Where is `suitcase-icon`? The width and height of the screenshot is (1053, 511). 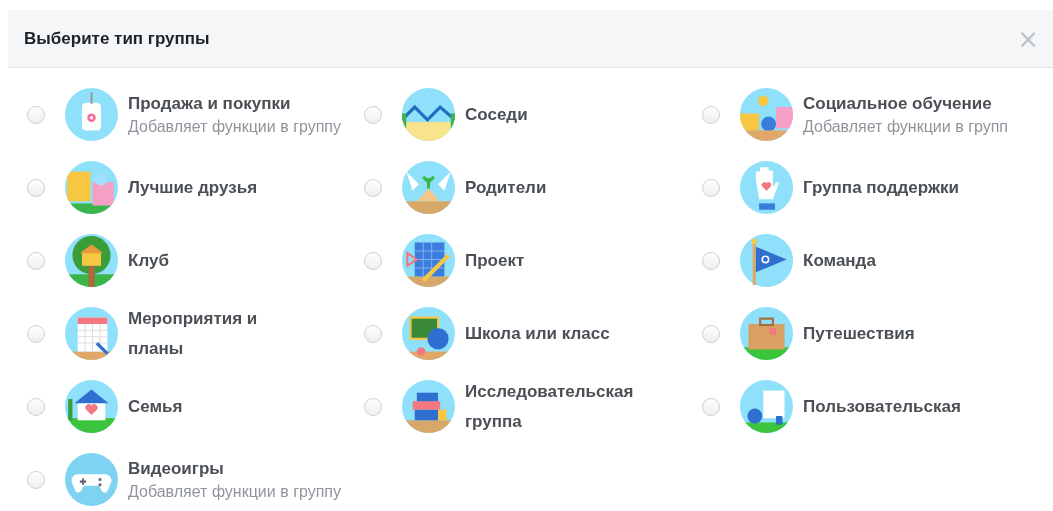
suitcase-icon is located at coordinates (766, 333).